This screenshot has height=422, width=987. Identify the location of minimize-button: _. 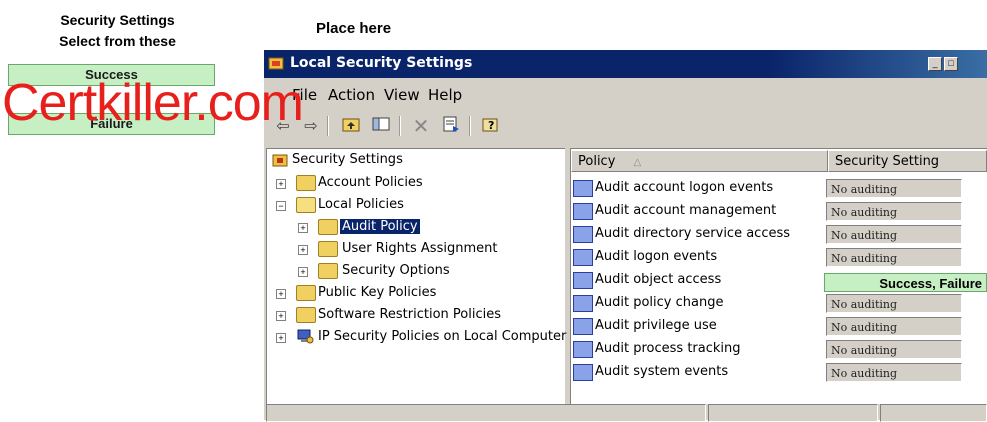
(935, 64).